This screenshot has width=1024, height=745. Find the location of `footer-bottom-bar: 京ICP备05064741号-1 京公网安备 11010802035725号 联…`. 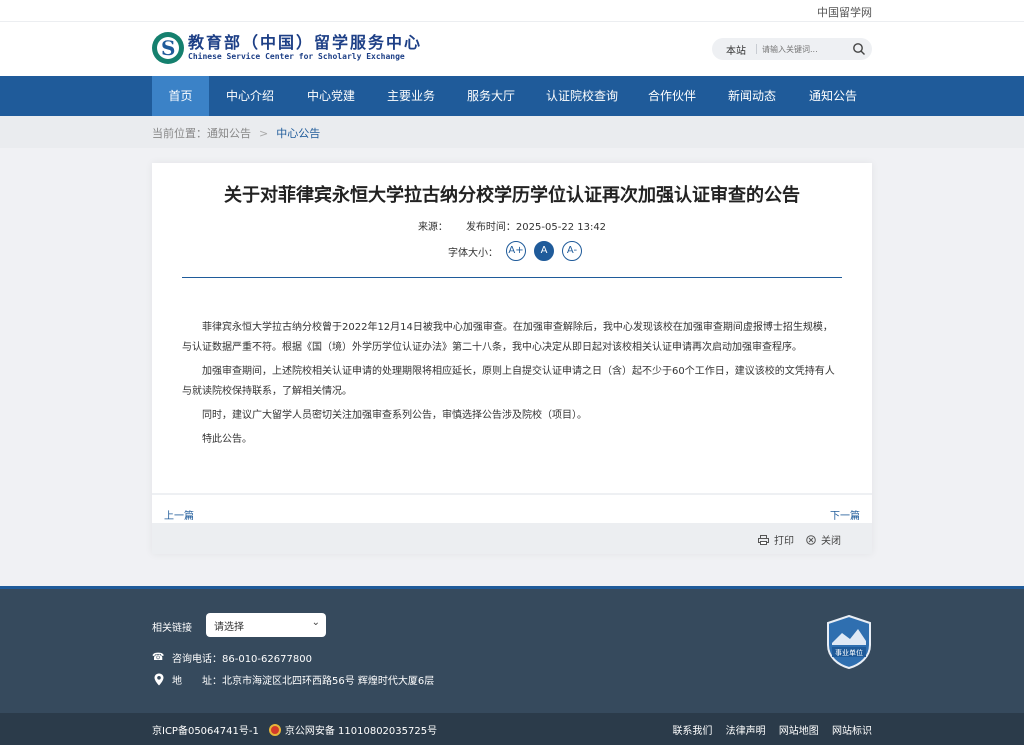

footer-bottom-bar: 京ICP备05064741号-1 京公网安备 11010802035725号 联… is located at coordinates (512, 729).